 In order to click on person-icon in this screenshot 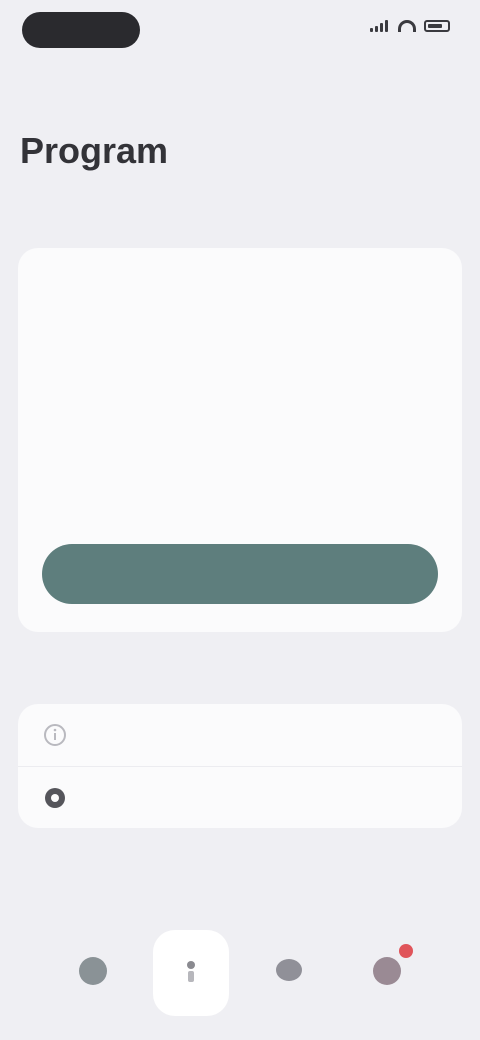, I will do `click(191, 971)`.